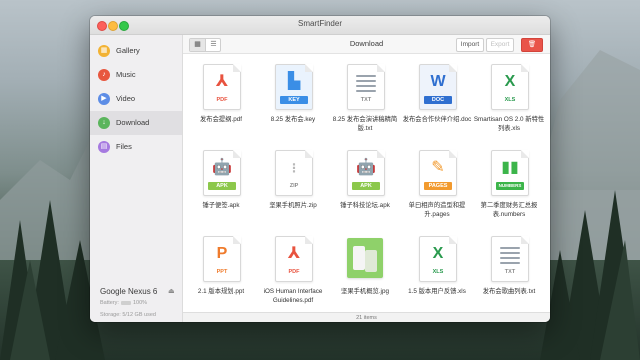  I want to click on file-name: 坚果手机概览.jpg, so click(365, 291).